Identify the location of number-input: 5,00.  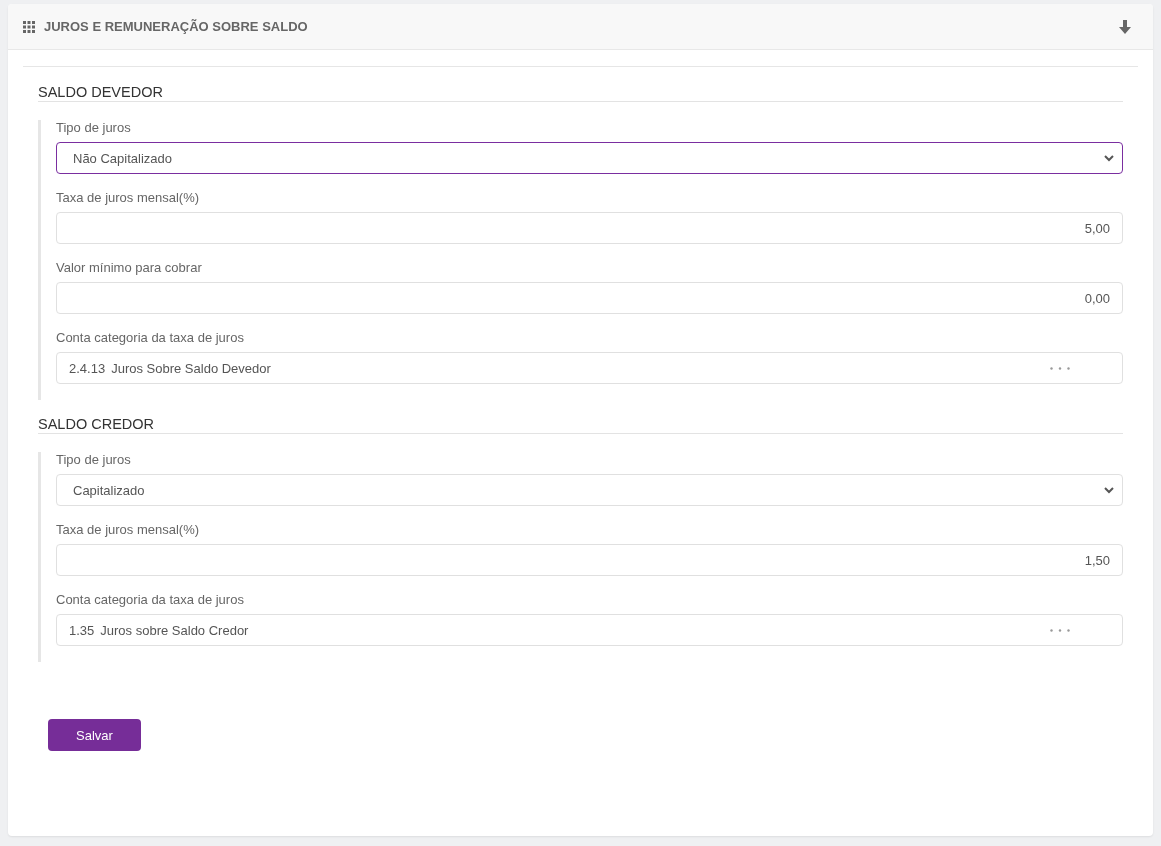
(589, 228).